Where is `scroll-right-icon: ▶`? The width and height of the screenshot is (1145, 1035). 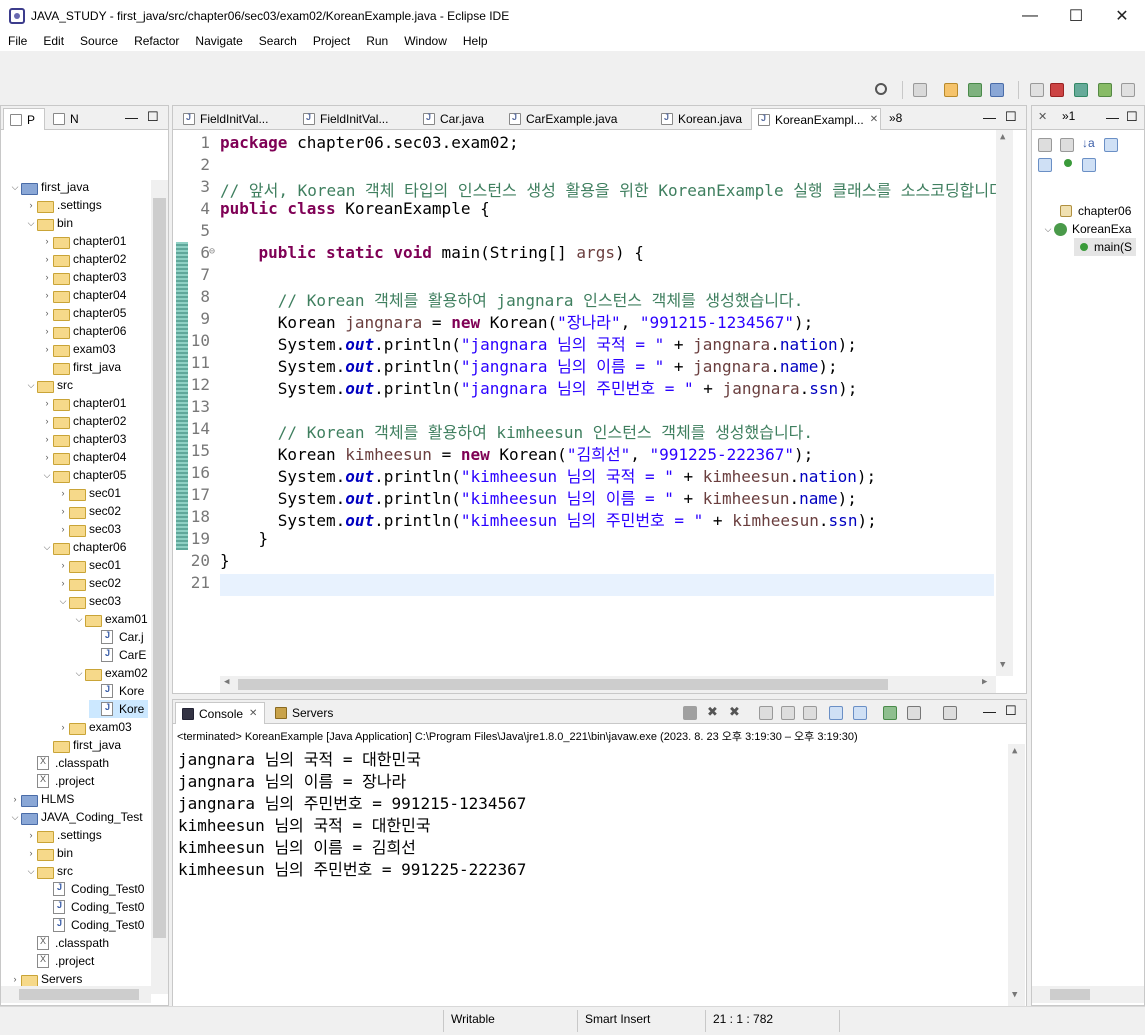 scroll-right-icon: ▶ is located at coordinates (984, 682).